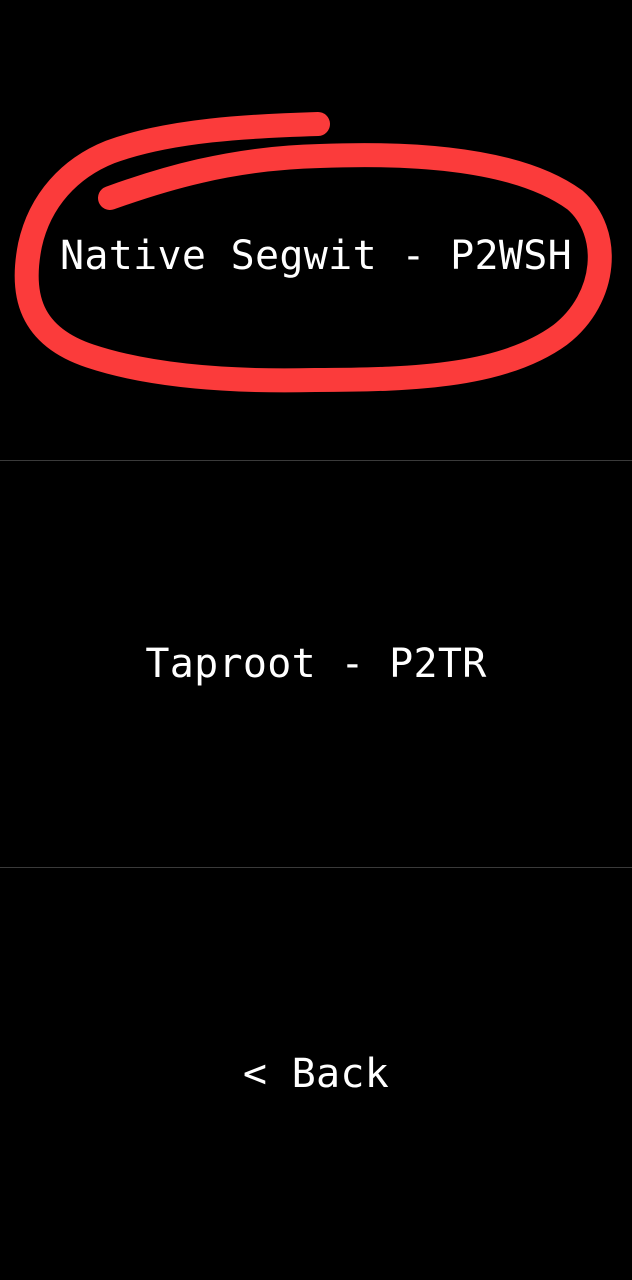  I want to click on back-button-label: < Back, so click(316, 1074).